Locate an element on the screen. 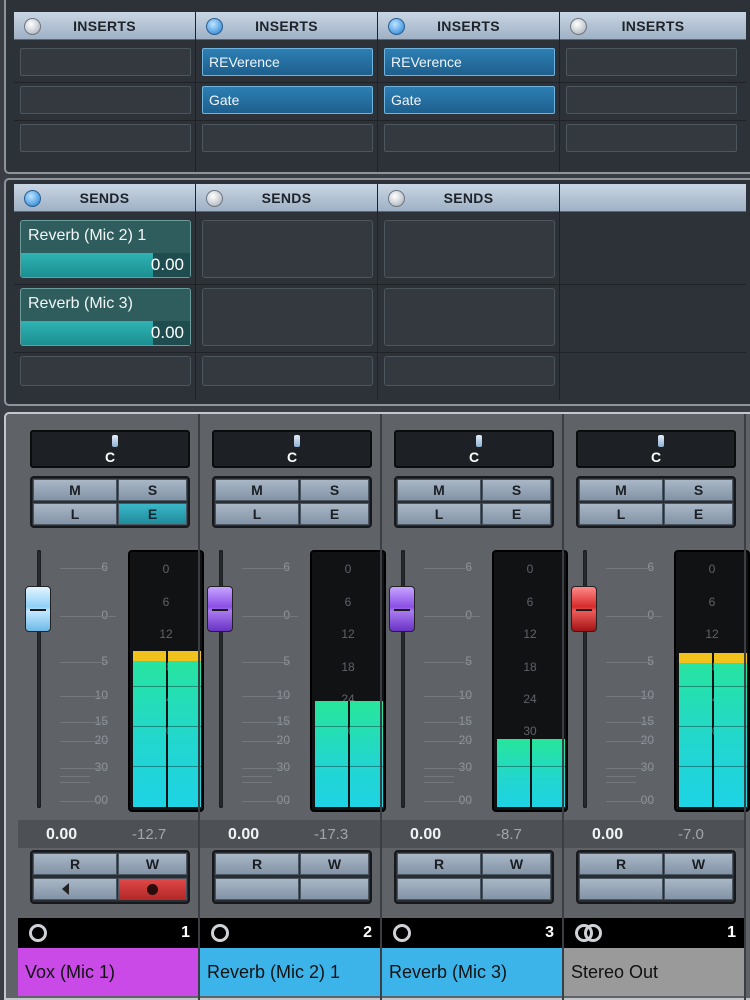  send-level-value: 0.00 is located at coordinates (167, 264).